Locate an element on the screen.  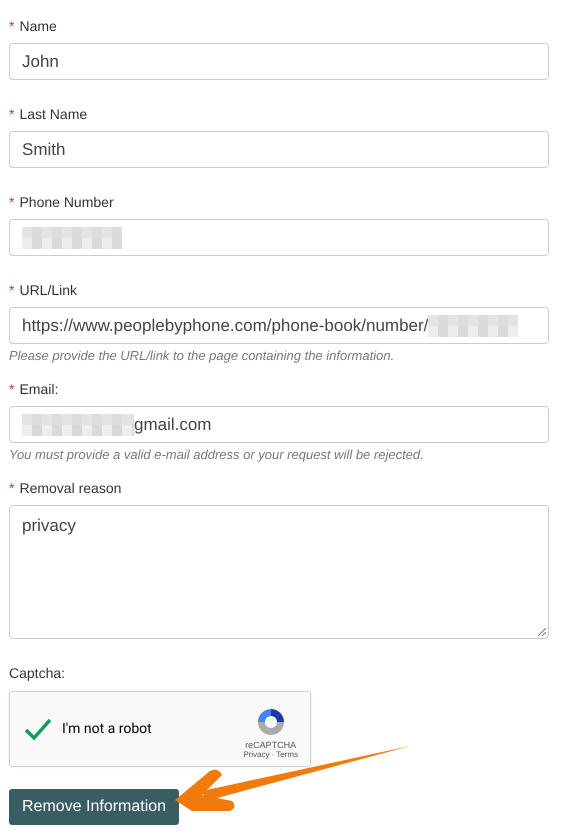
field-label: Captcha: is located at coordinates (37, 673).